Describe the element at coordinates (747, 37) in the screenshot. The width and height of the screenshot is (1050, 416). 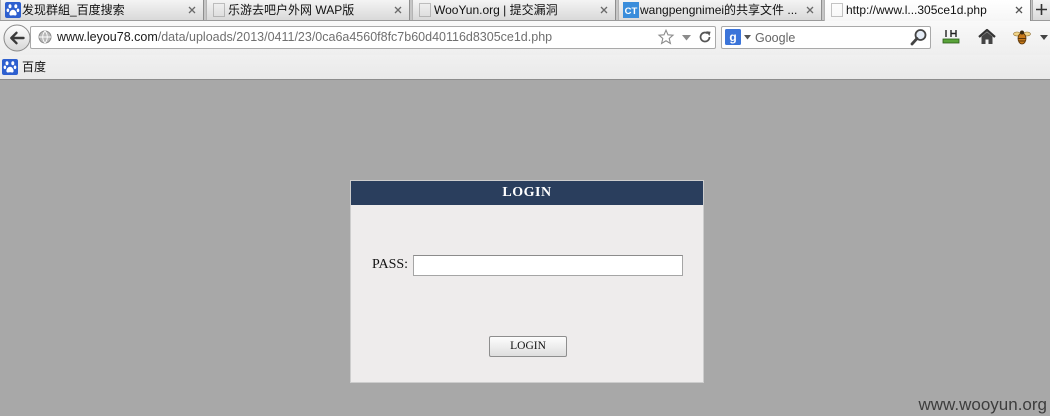
I see `engine-dropdown-icon` at that location.